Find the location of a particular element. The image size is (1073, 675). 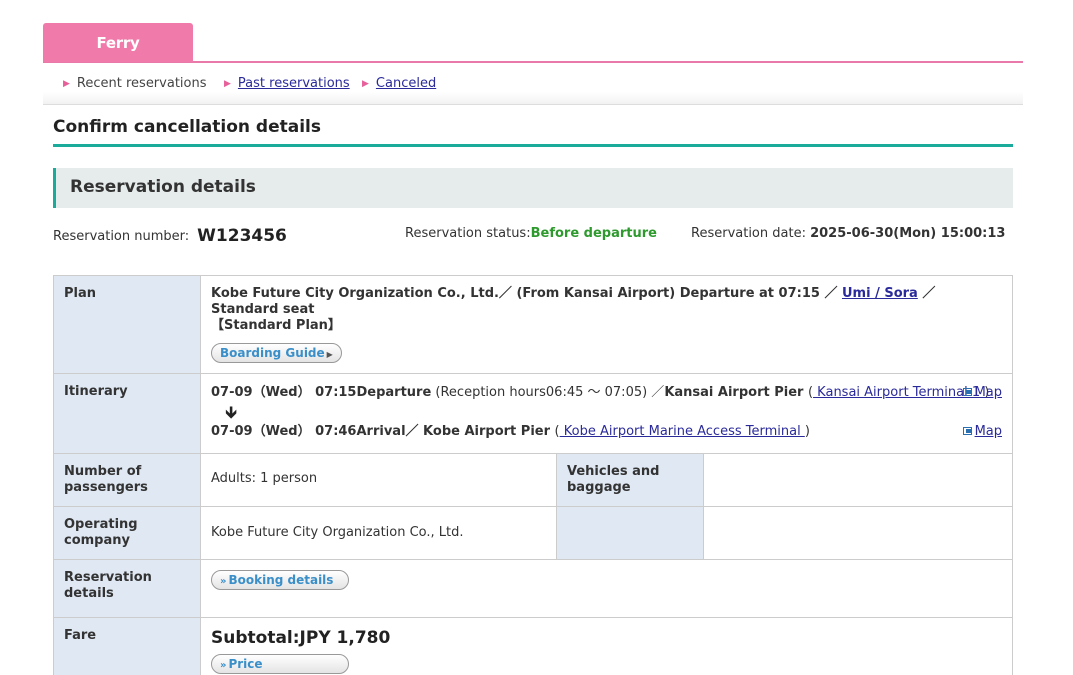

reservation-date-label: Reservation date: is located at coordinates (748, 233).